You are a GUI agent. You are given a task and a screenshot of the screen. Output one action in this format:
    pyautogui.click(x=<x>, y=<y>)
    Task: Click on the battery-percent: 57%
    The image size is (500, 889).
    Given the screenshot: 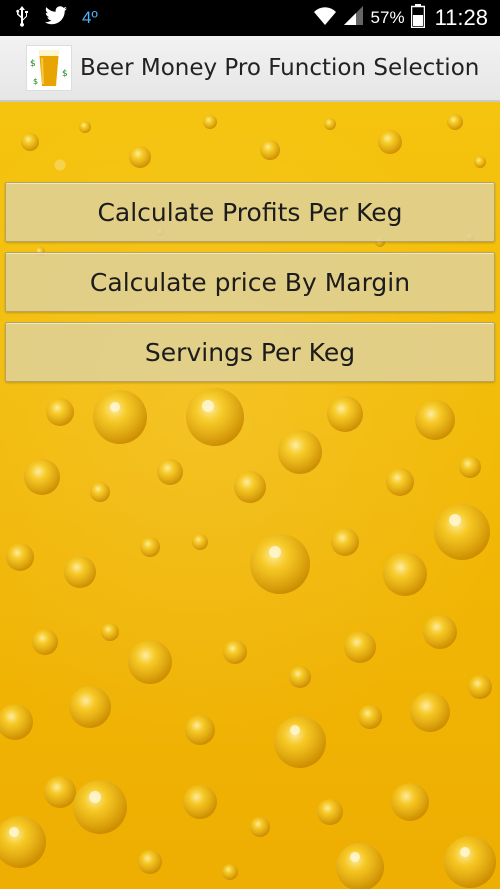 What is the action you would take?
    pyautogui.click(x=387, y=17)
    